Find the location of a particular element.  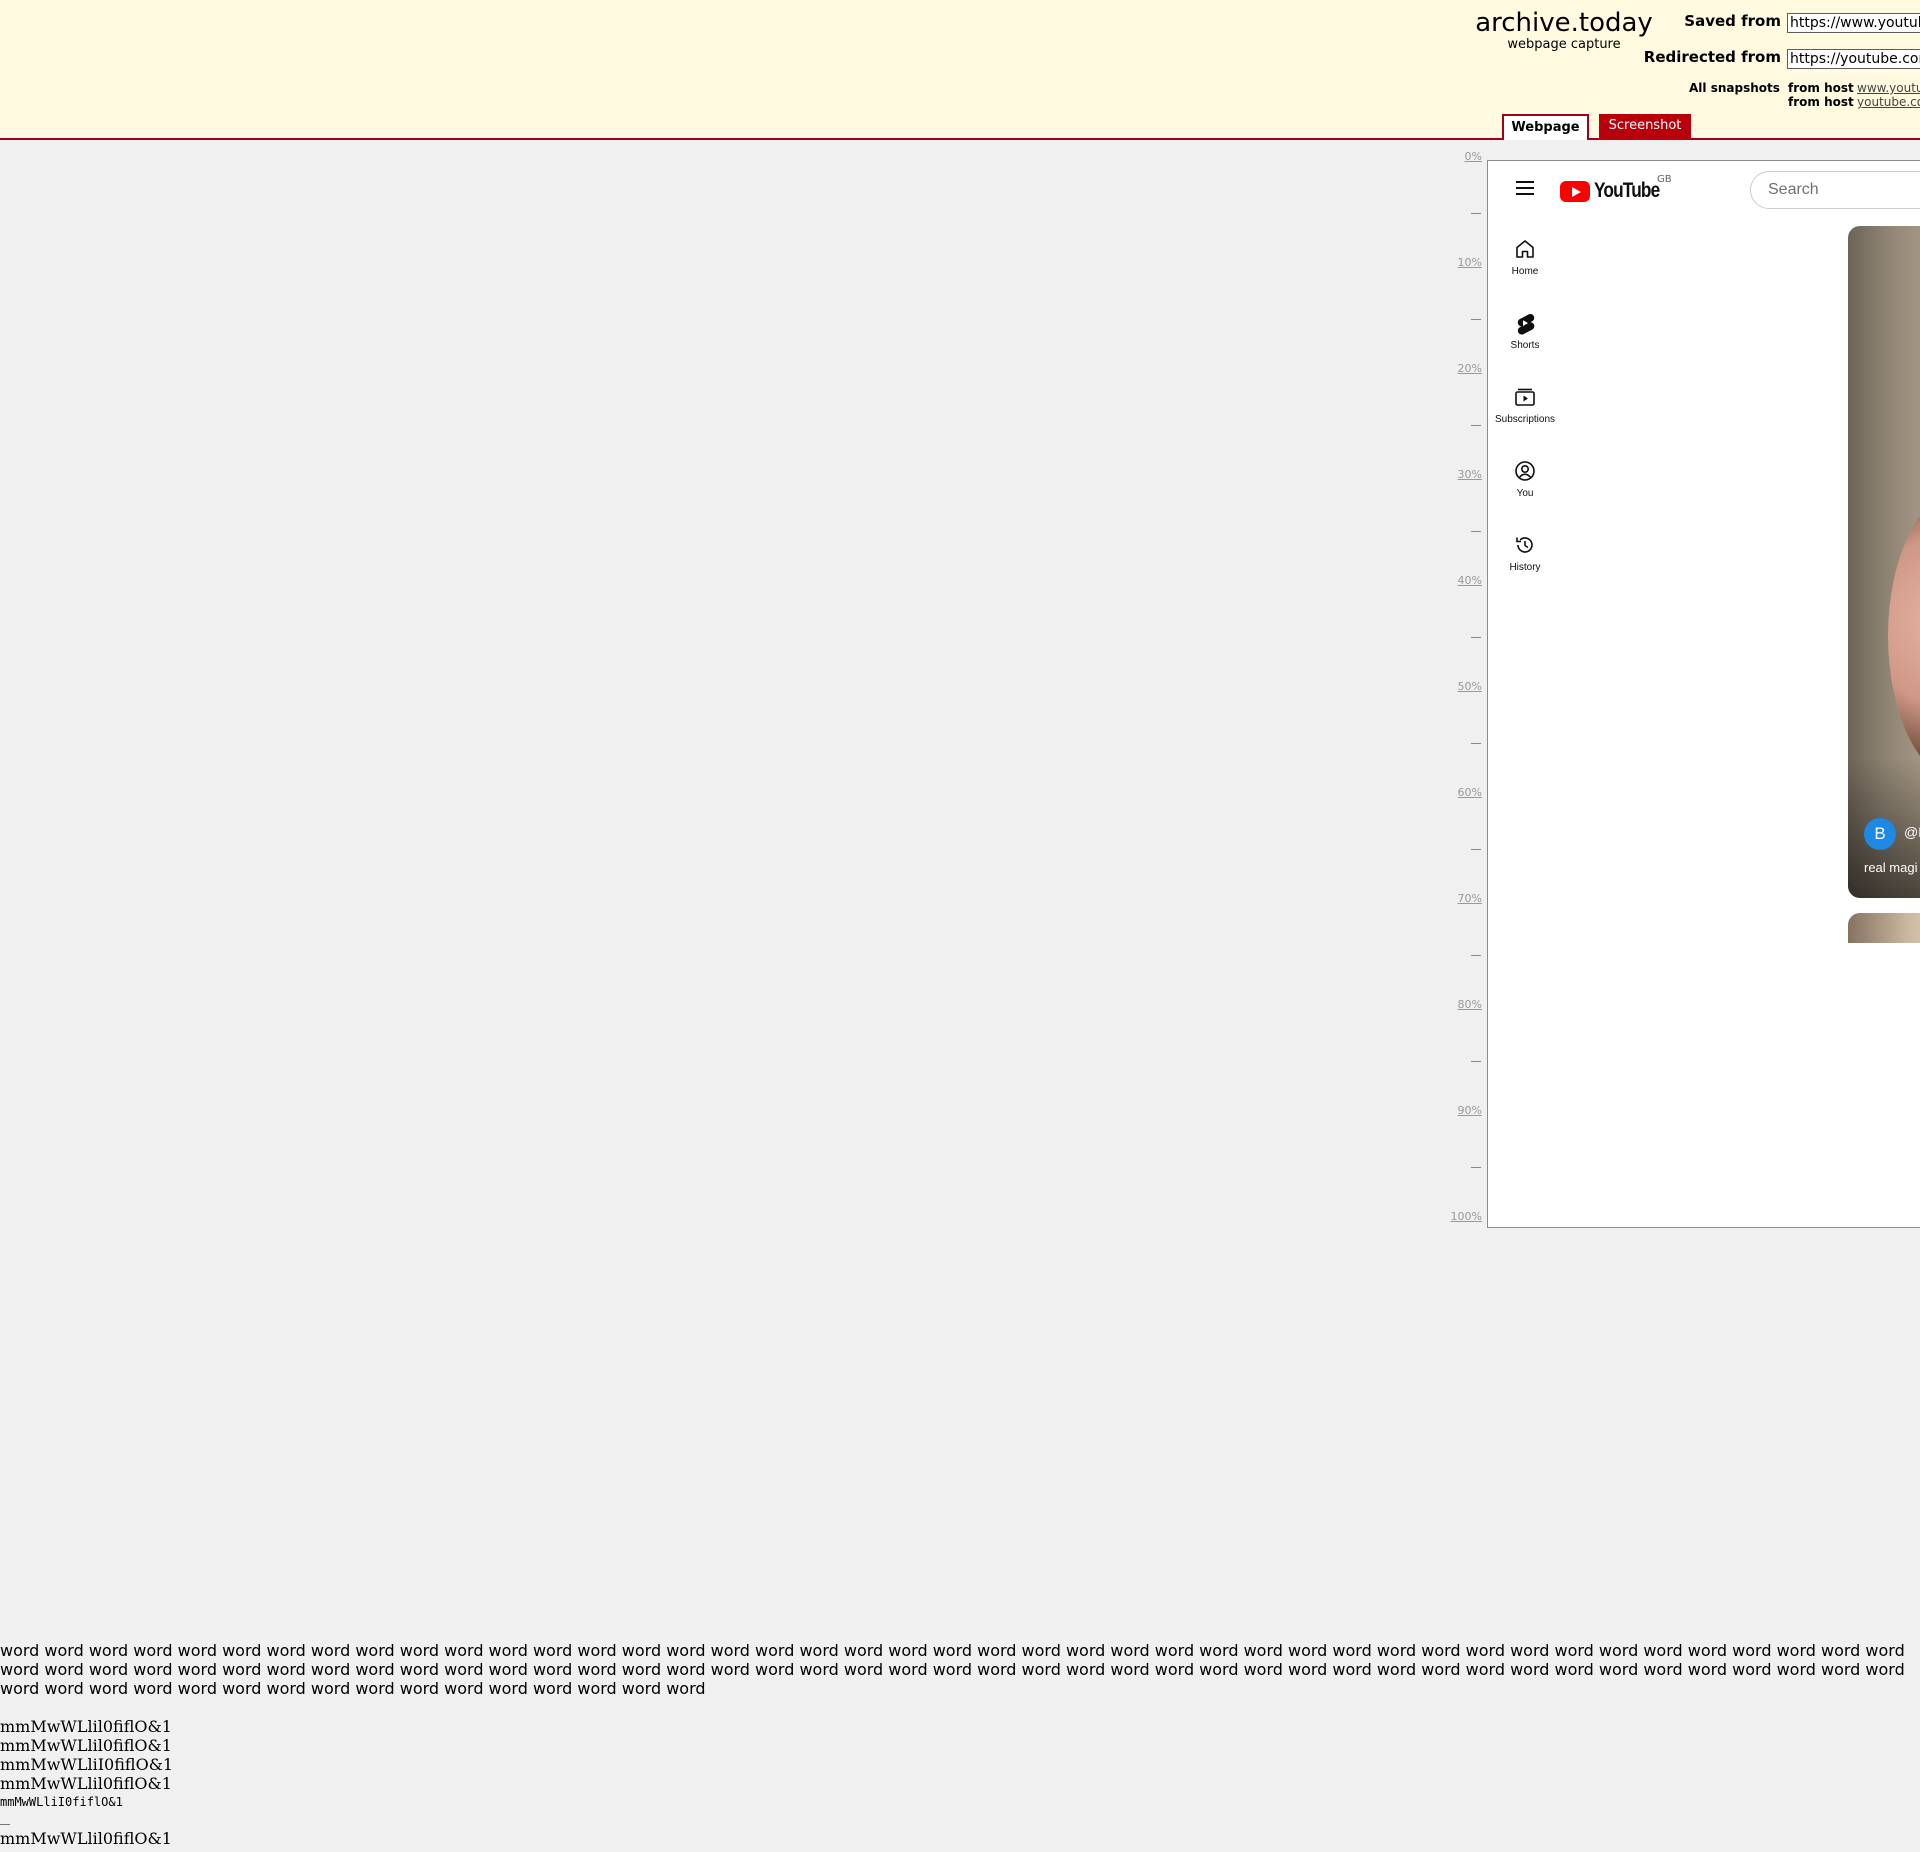

history-icon is located at coordinates (1524, 545).